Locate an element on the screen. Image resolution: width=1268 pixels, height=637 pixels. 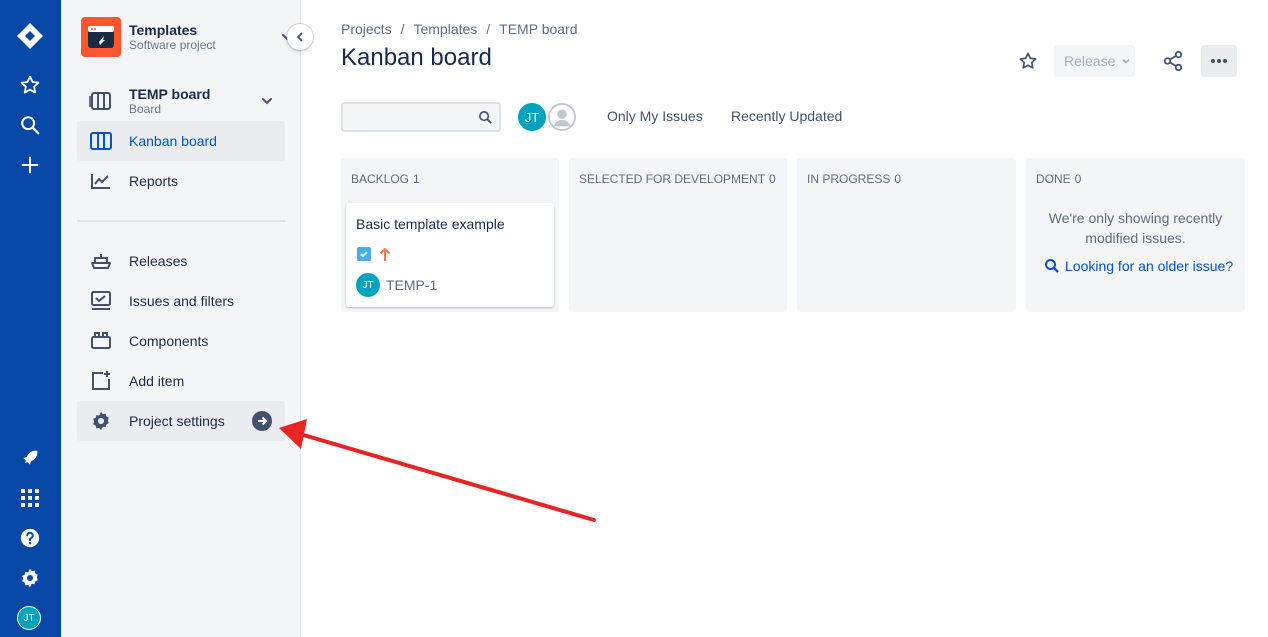
help-icon is located at coordinates (30, 538).